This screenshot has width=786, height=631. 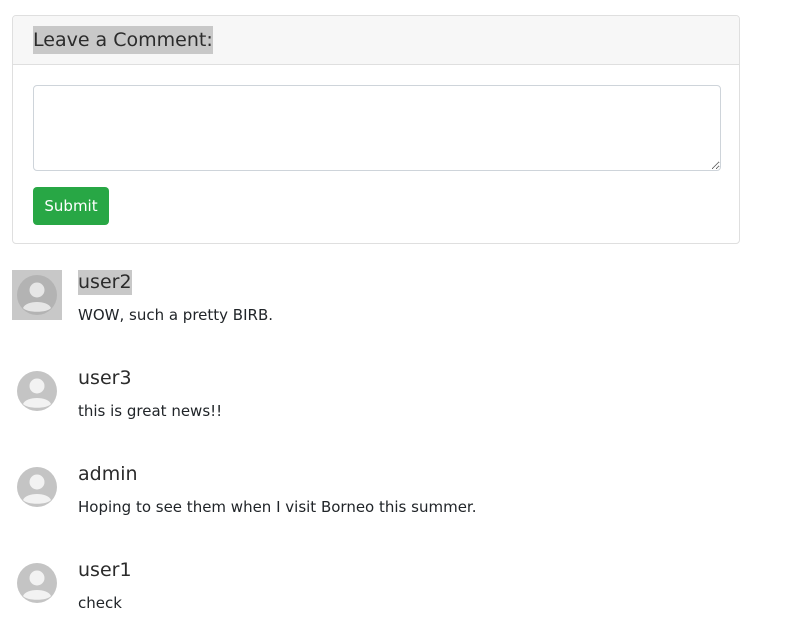 What do you see at coordinates (100, 603) in the screenshot?
I see `comment-text: check` at bounding box center [100, 603].